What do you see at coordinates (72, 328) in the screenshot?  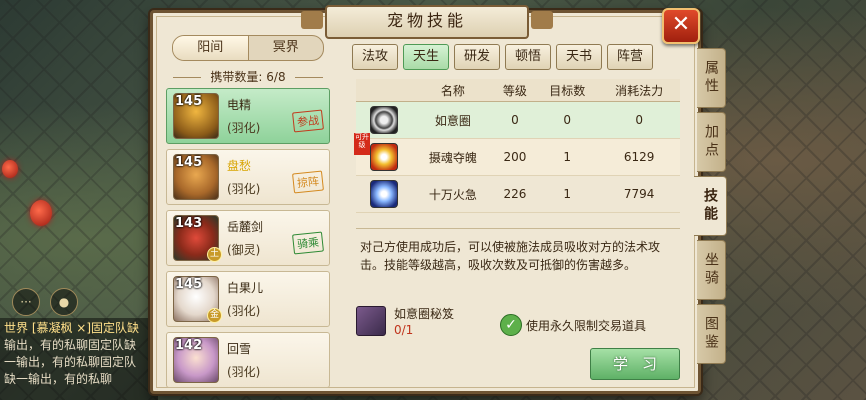 I see `chat-line: 世界 [慕凝枫 ×]固定队缺` at bounding box center [72, 328].